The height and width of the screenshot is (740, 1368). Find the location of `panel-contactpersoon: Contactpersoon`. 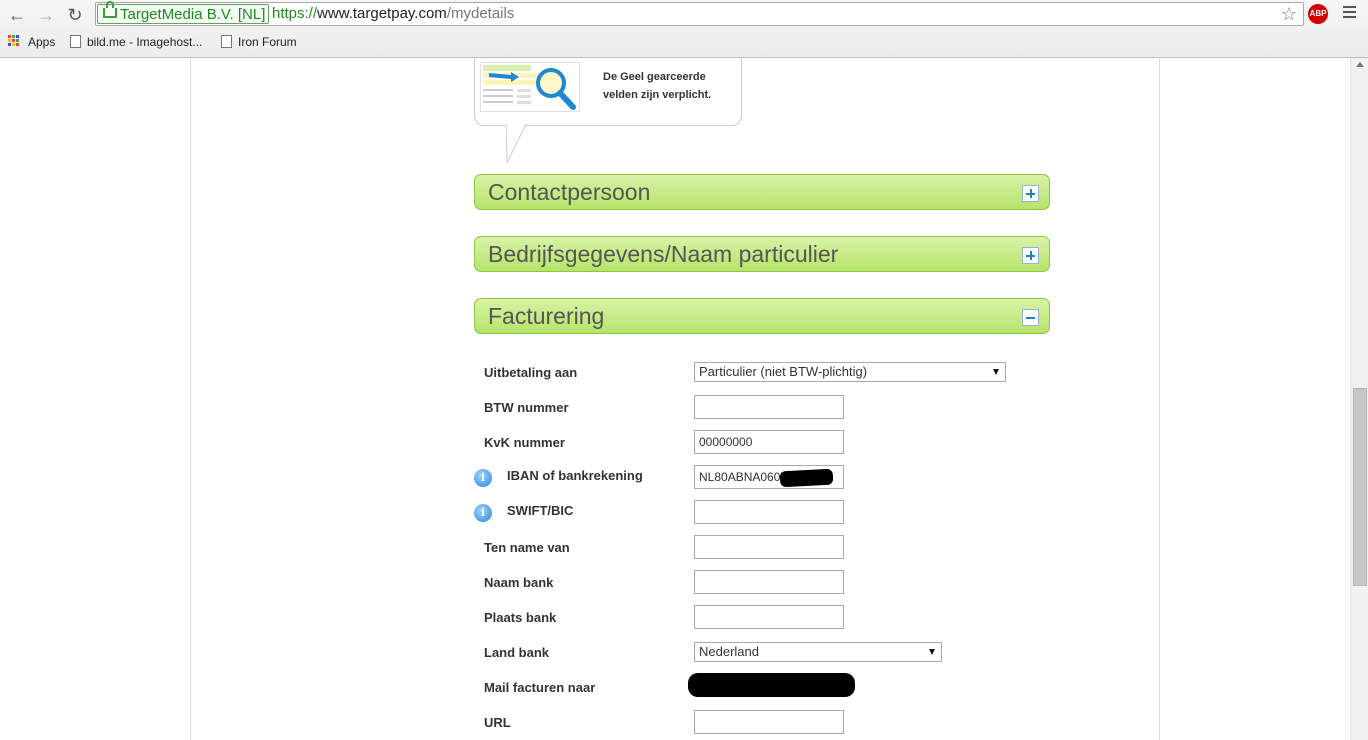

panel-contactpersoon: Contactpersoon is located at coordinates (762, 192).